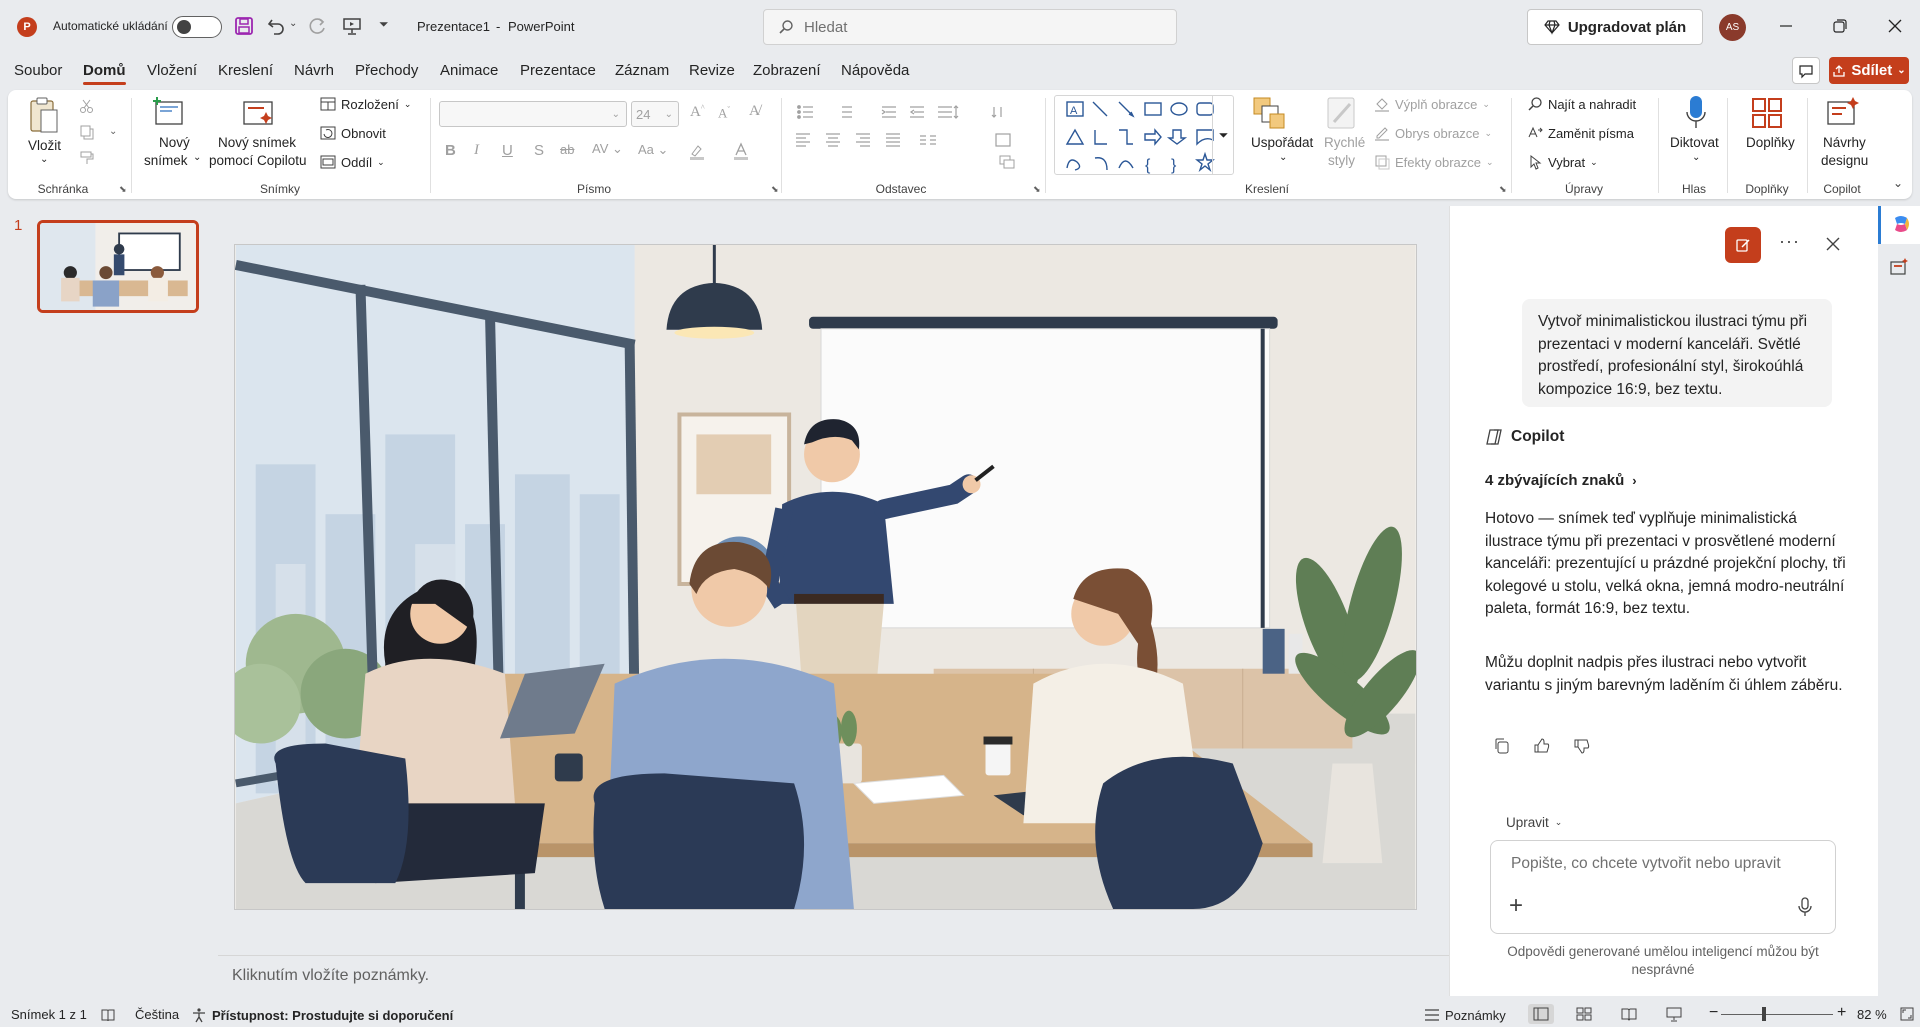 The height and width of the screenshot is (1027, 1920). What do you see at coordinates (1789, 241) in the screenshot?
I see `more-options-icon: ···` at bounding box center [1789, 241].